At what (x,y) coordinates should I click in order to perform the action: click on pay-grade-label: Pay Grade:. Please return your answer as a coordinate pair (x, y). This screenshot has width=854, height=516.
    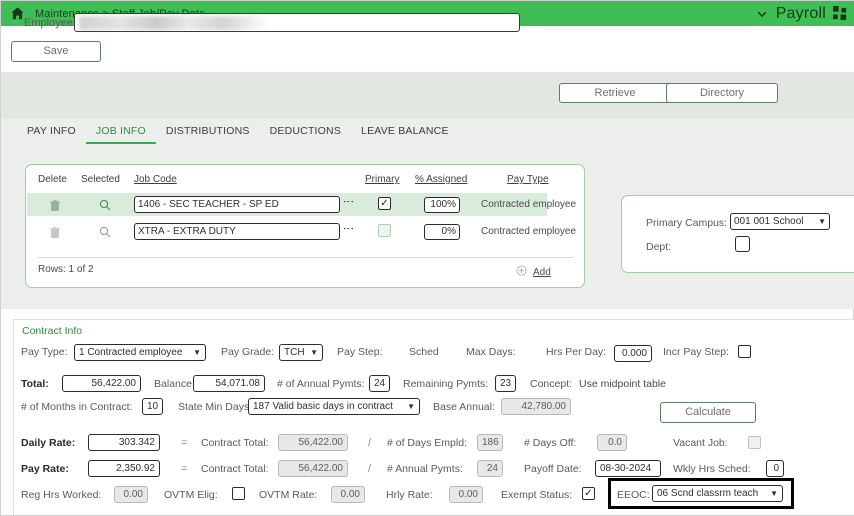
    Looking at the image, I should click on (248, 352).